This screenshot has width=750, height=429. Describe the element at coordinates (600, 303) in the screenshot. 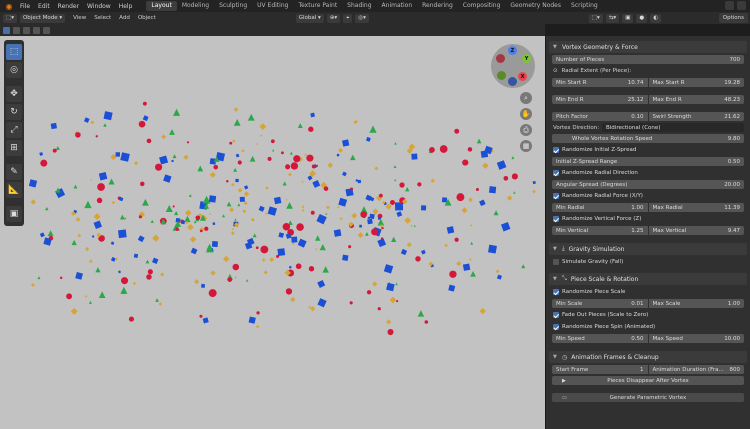

I see `min-scale-field: Min Scale 0.01` at that location.